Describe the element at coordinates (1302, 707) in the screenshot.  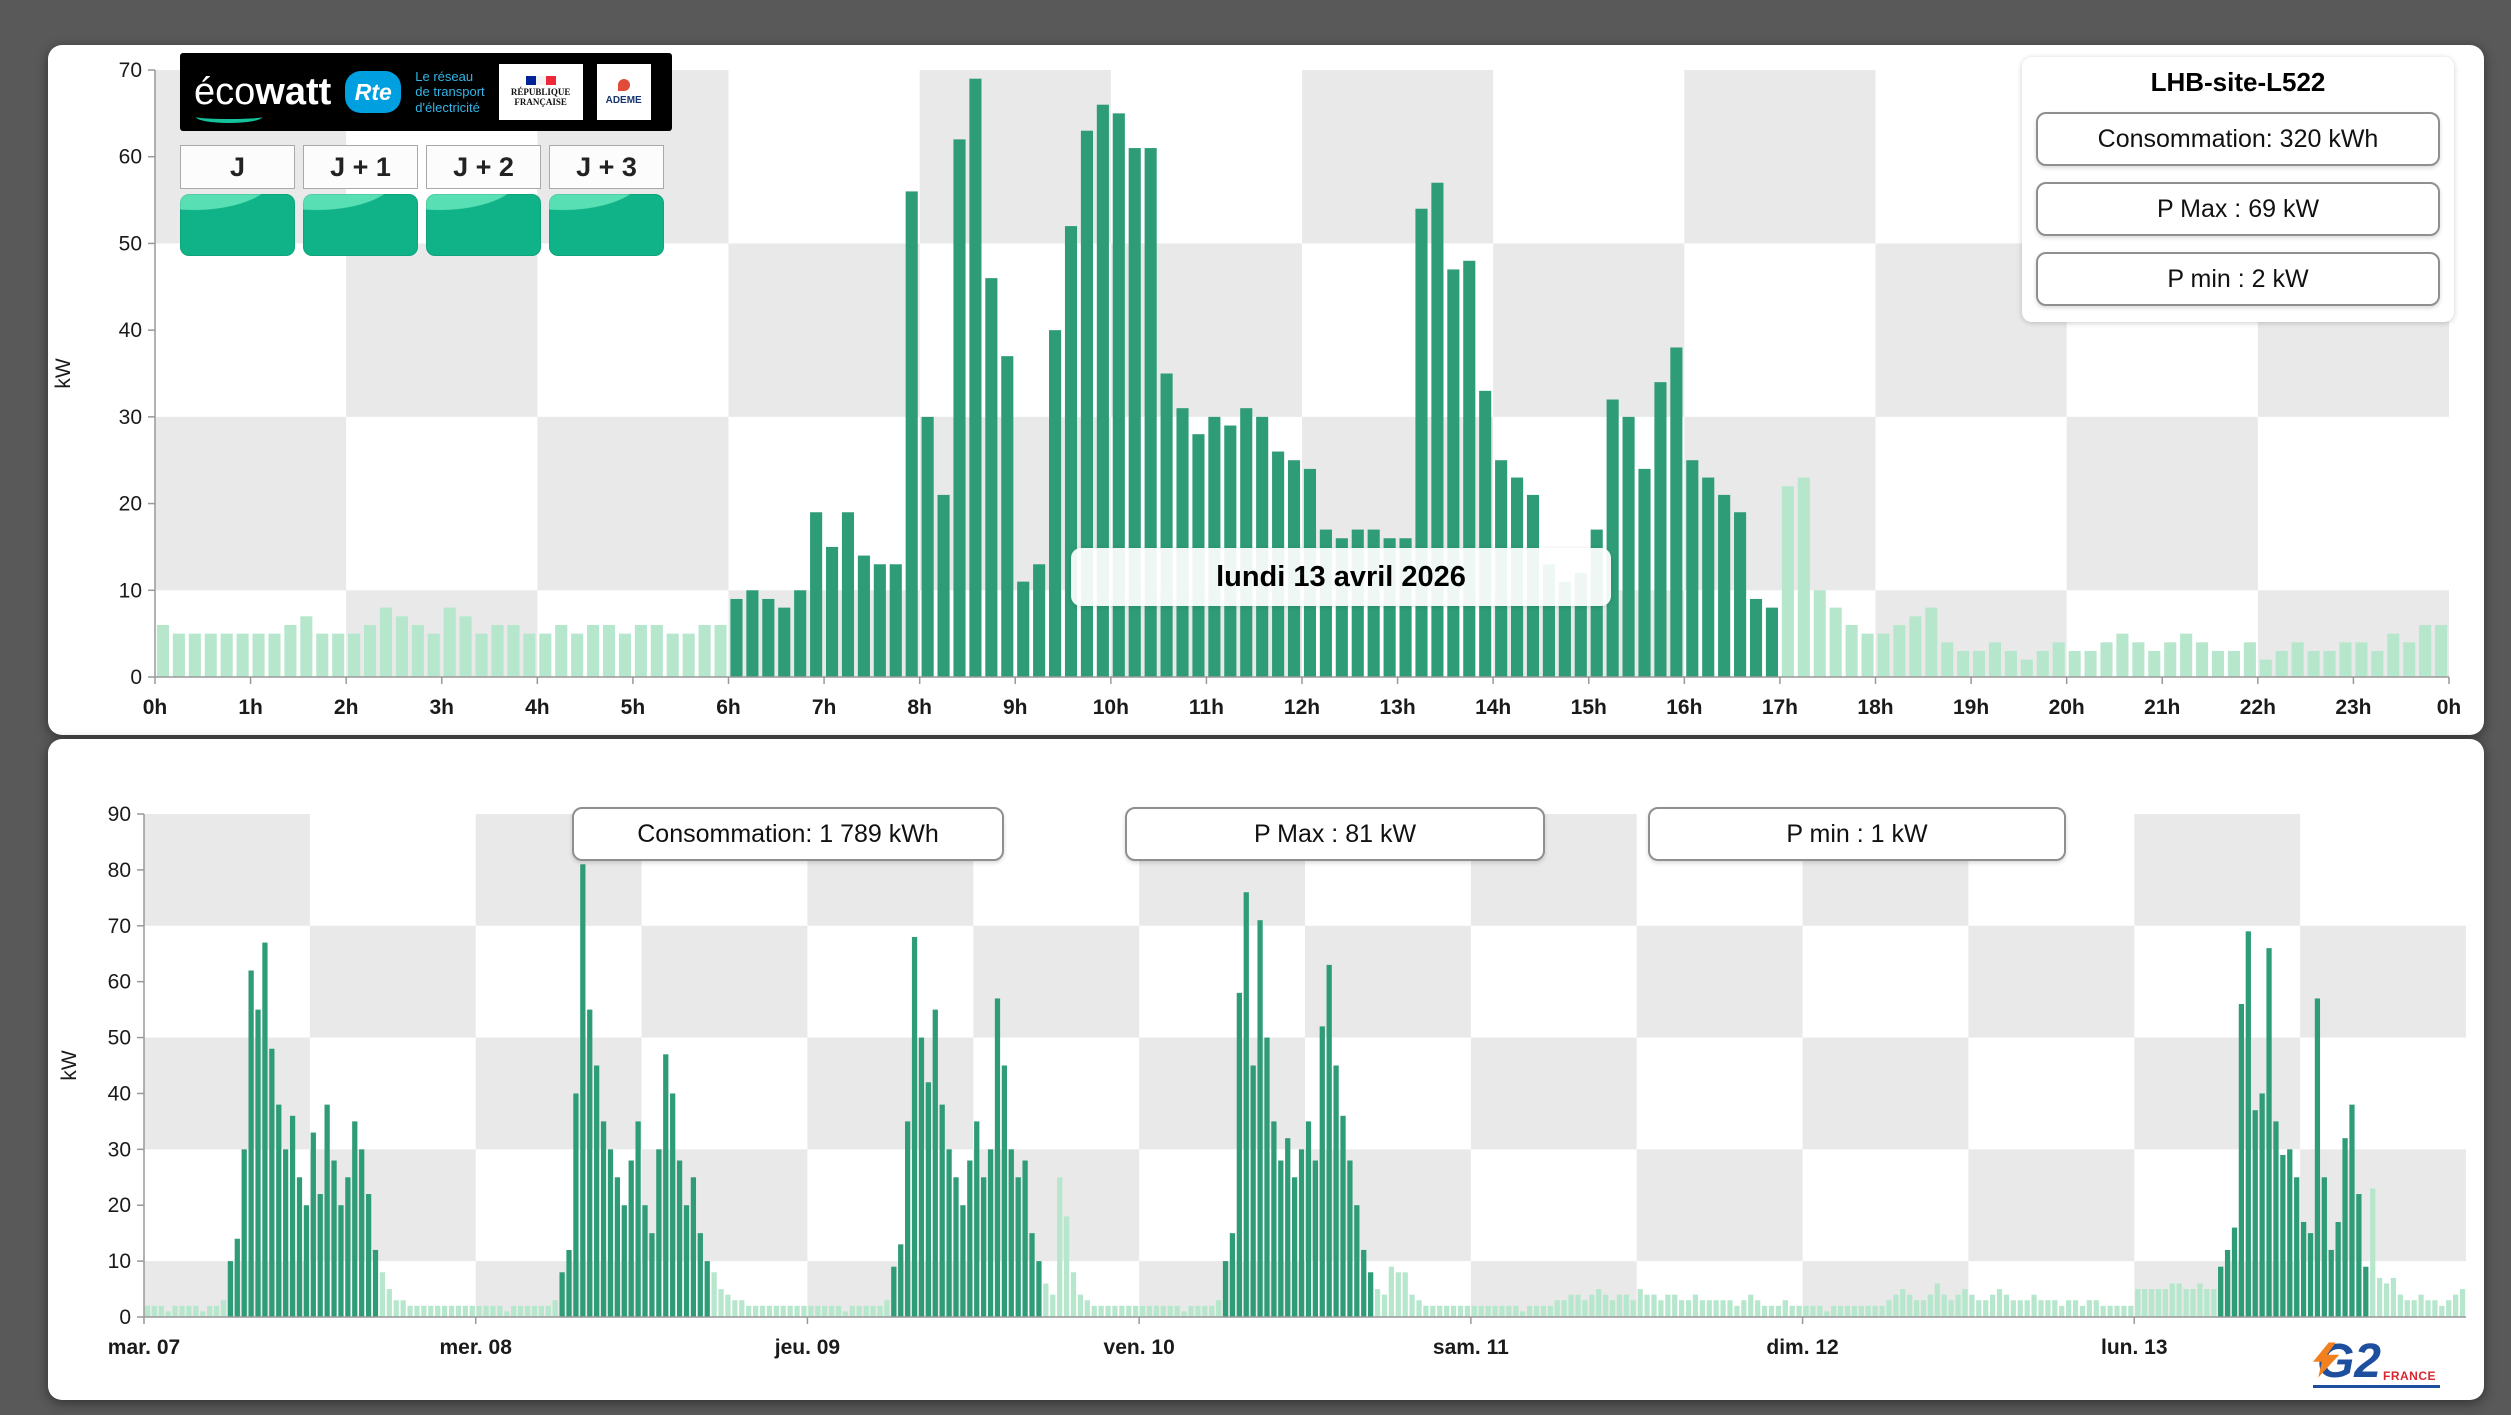
I see `svg-text: 12h` at that location.